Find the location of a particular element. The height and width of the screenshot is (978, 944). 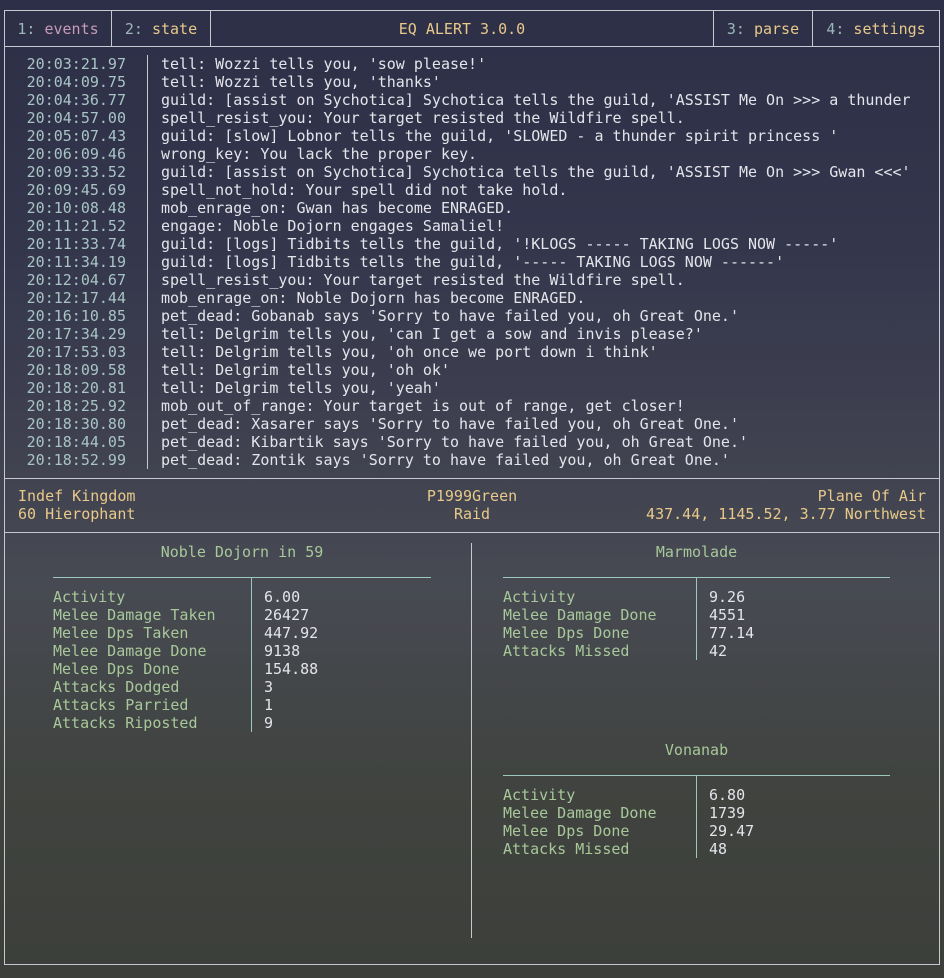

stat-row: Activity 6.00 is located at coordinates (242, 597).